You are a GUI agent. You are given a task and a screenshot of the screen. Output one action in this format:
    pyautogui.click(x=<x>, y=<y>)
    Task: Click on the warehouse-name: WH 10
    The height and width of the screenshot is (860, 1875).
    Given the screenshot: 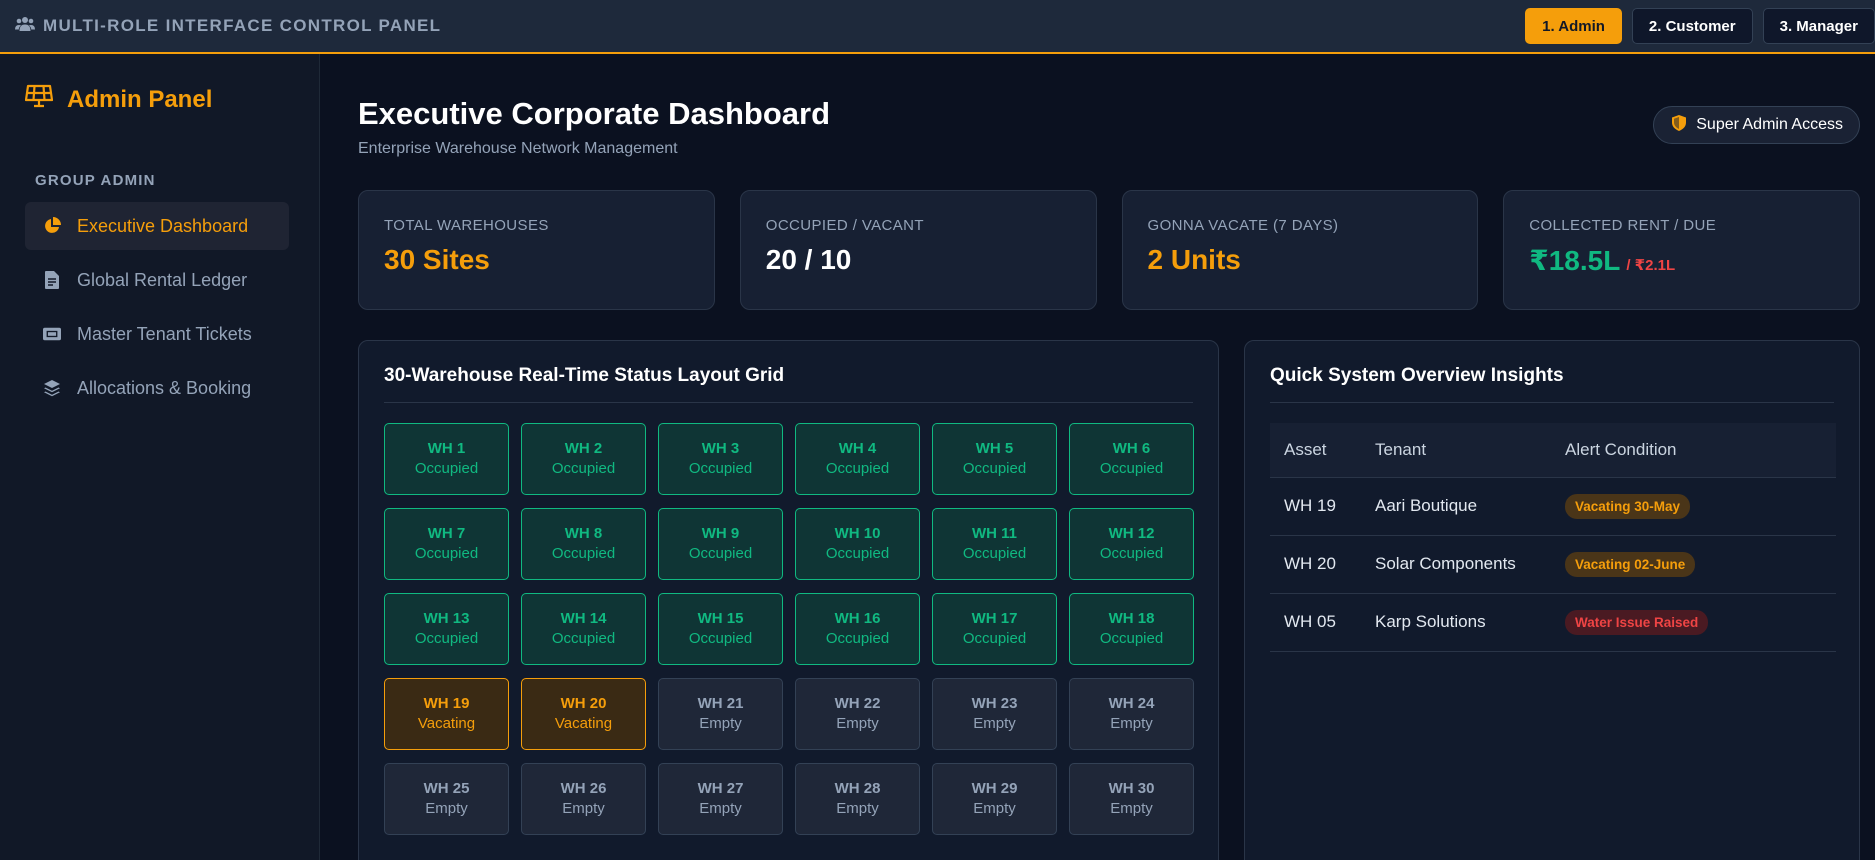 What is the action you would take?
    pyautogui.click(x=857, y=533)
    